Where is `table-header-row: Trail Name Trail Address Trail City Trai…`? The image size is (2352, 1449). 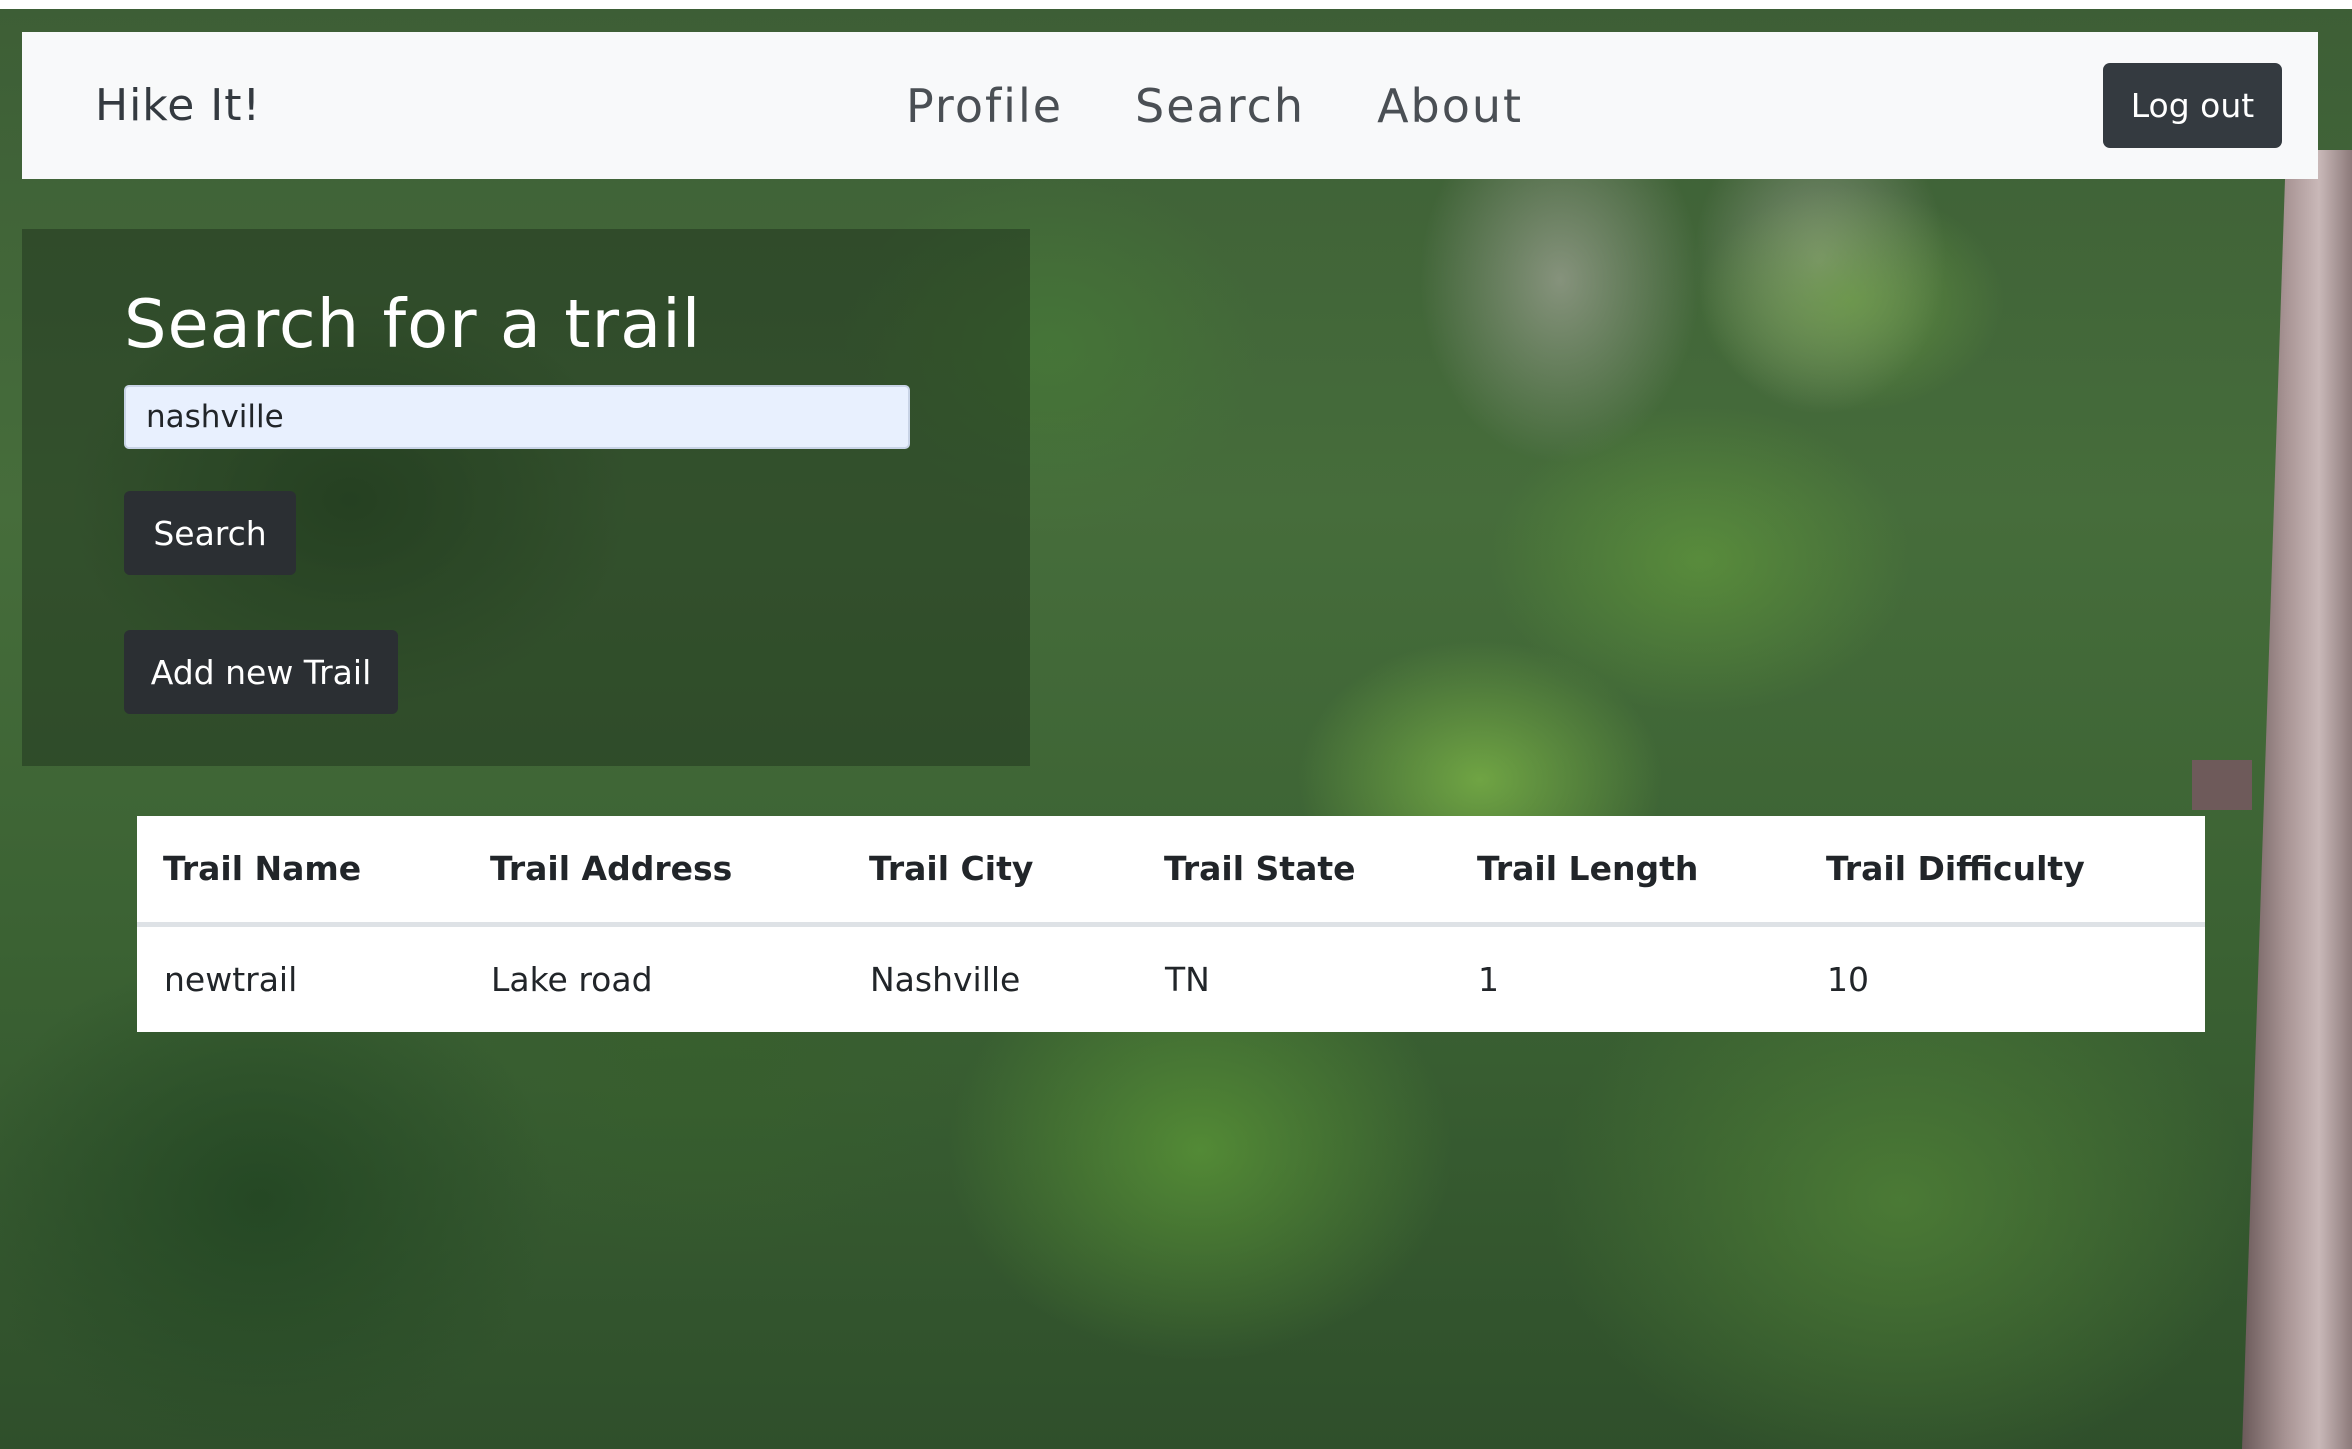 table-header-row: Trail Name Trail Address Trail City Trai… is located at coordinates (1171, 871).